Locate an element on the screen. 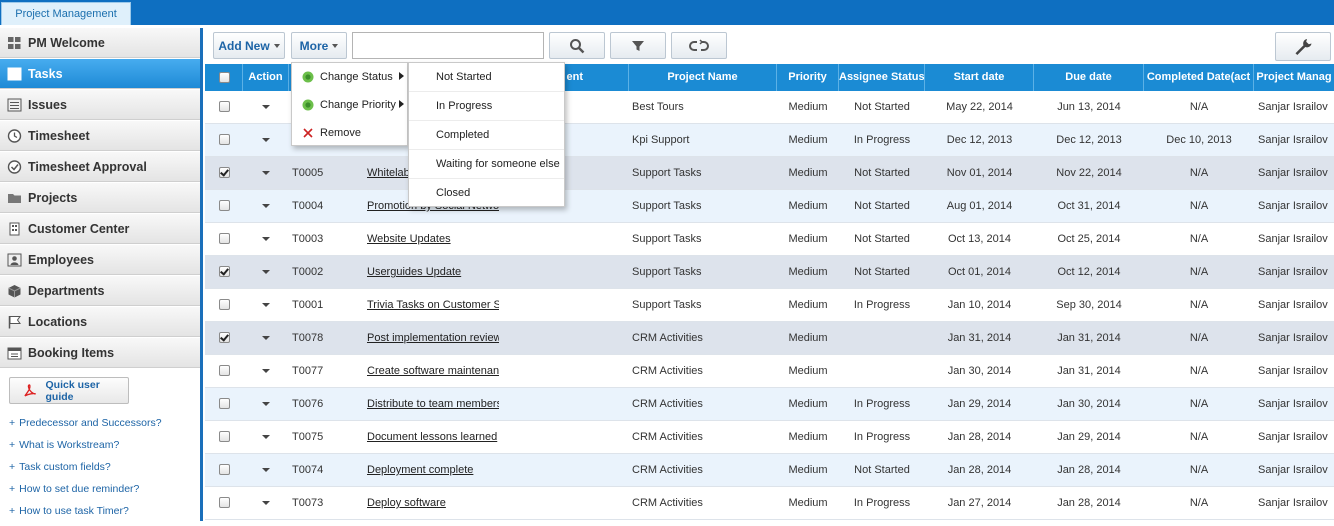  task-name-link: Create software maintenan is located at coordinates (433, 371).